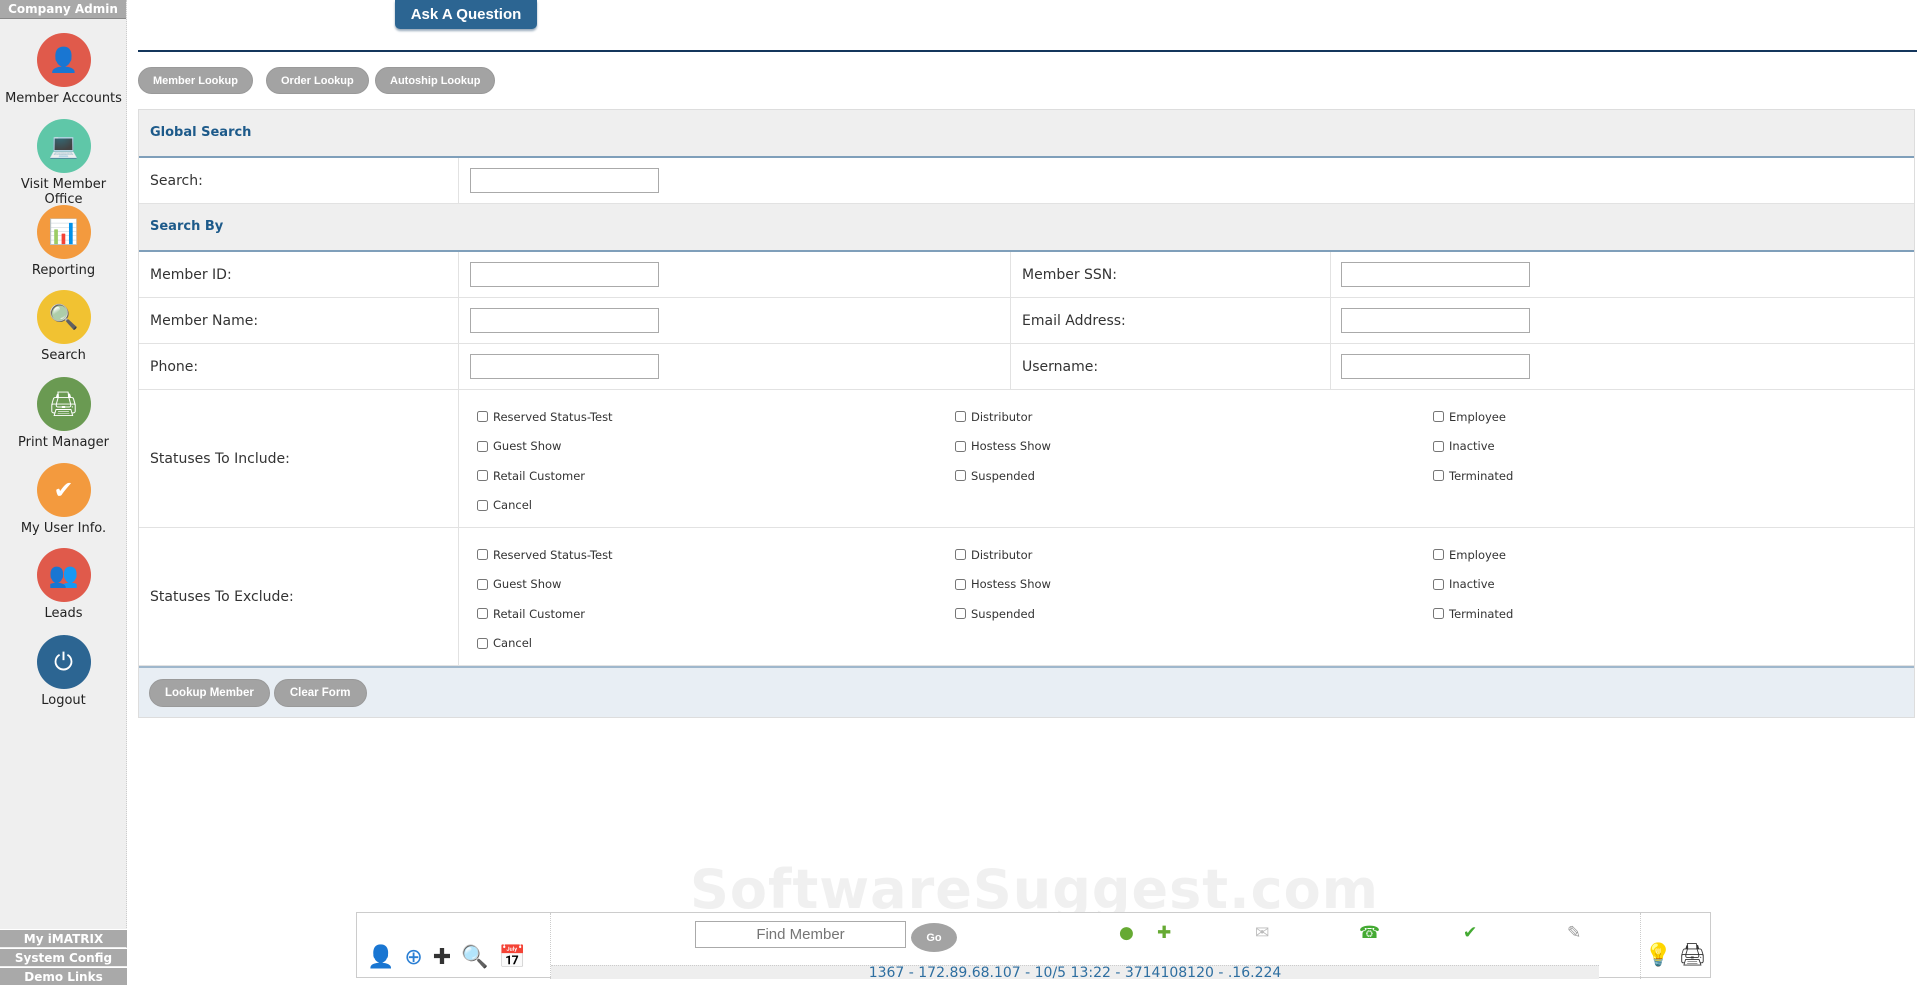 Image resolution: width=1917 pixels, height=986 pixels. I want to click on search-by-header: Search By, so click(1026, 228).